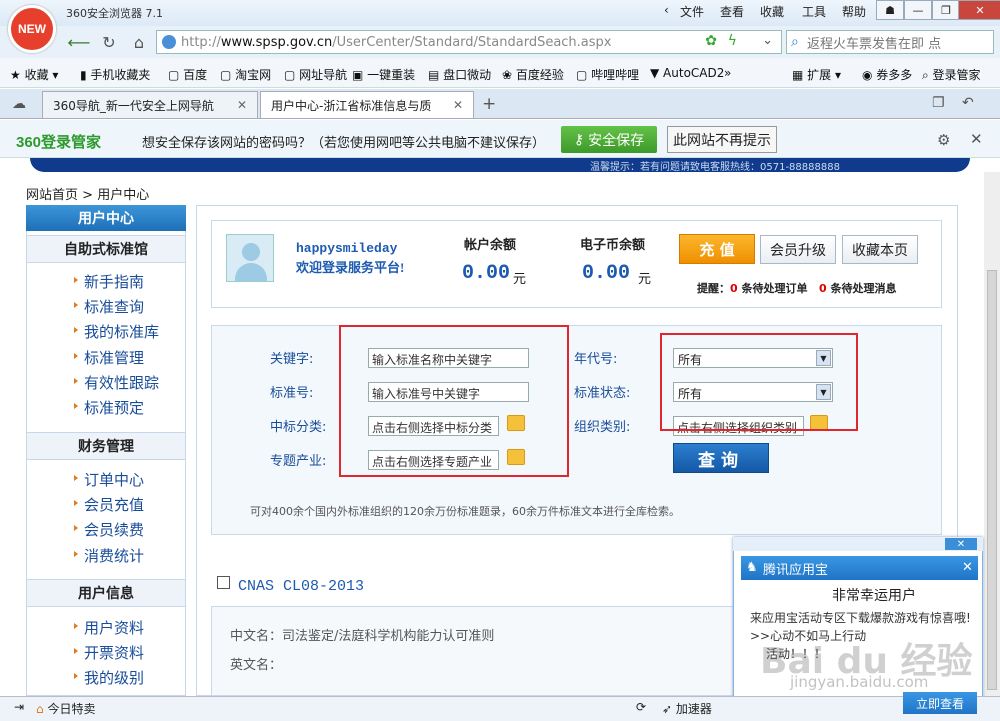  Describe the element at coordinates (816, 74) in the screenshot. I see `extensions-menu: ▦ 扩展 ▾` at that location.